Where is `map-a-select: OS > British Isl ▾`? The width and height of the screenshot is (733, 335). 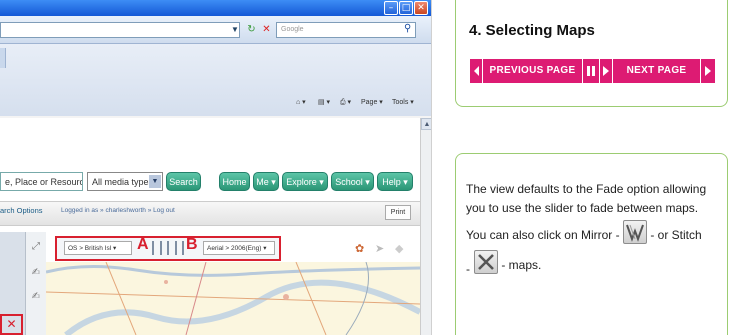 map-a-select: OS > British Isl ▾ is located at coordinates (98, 248).